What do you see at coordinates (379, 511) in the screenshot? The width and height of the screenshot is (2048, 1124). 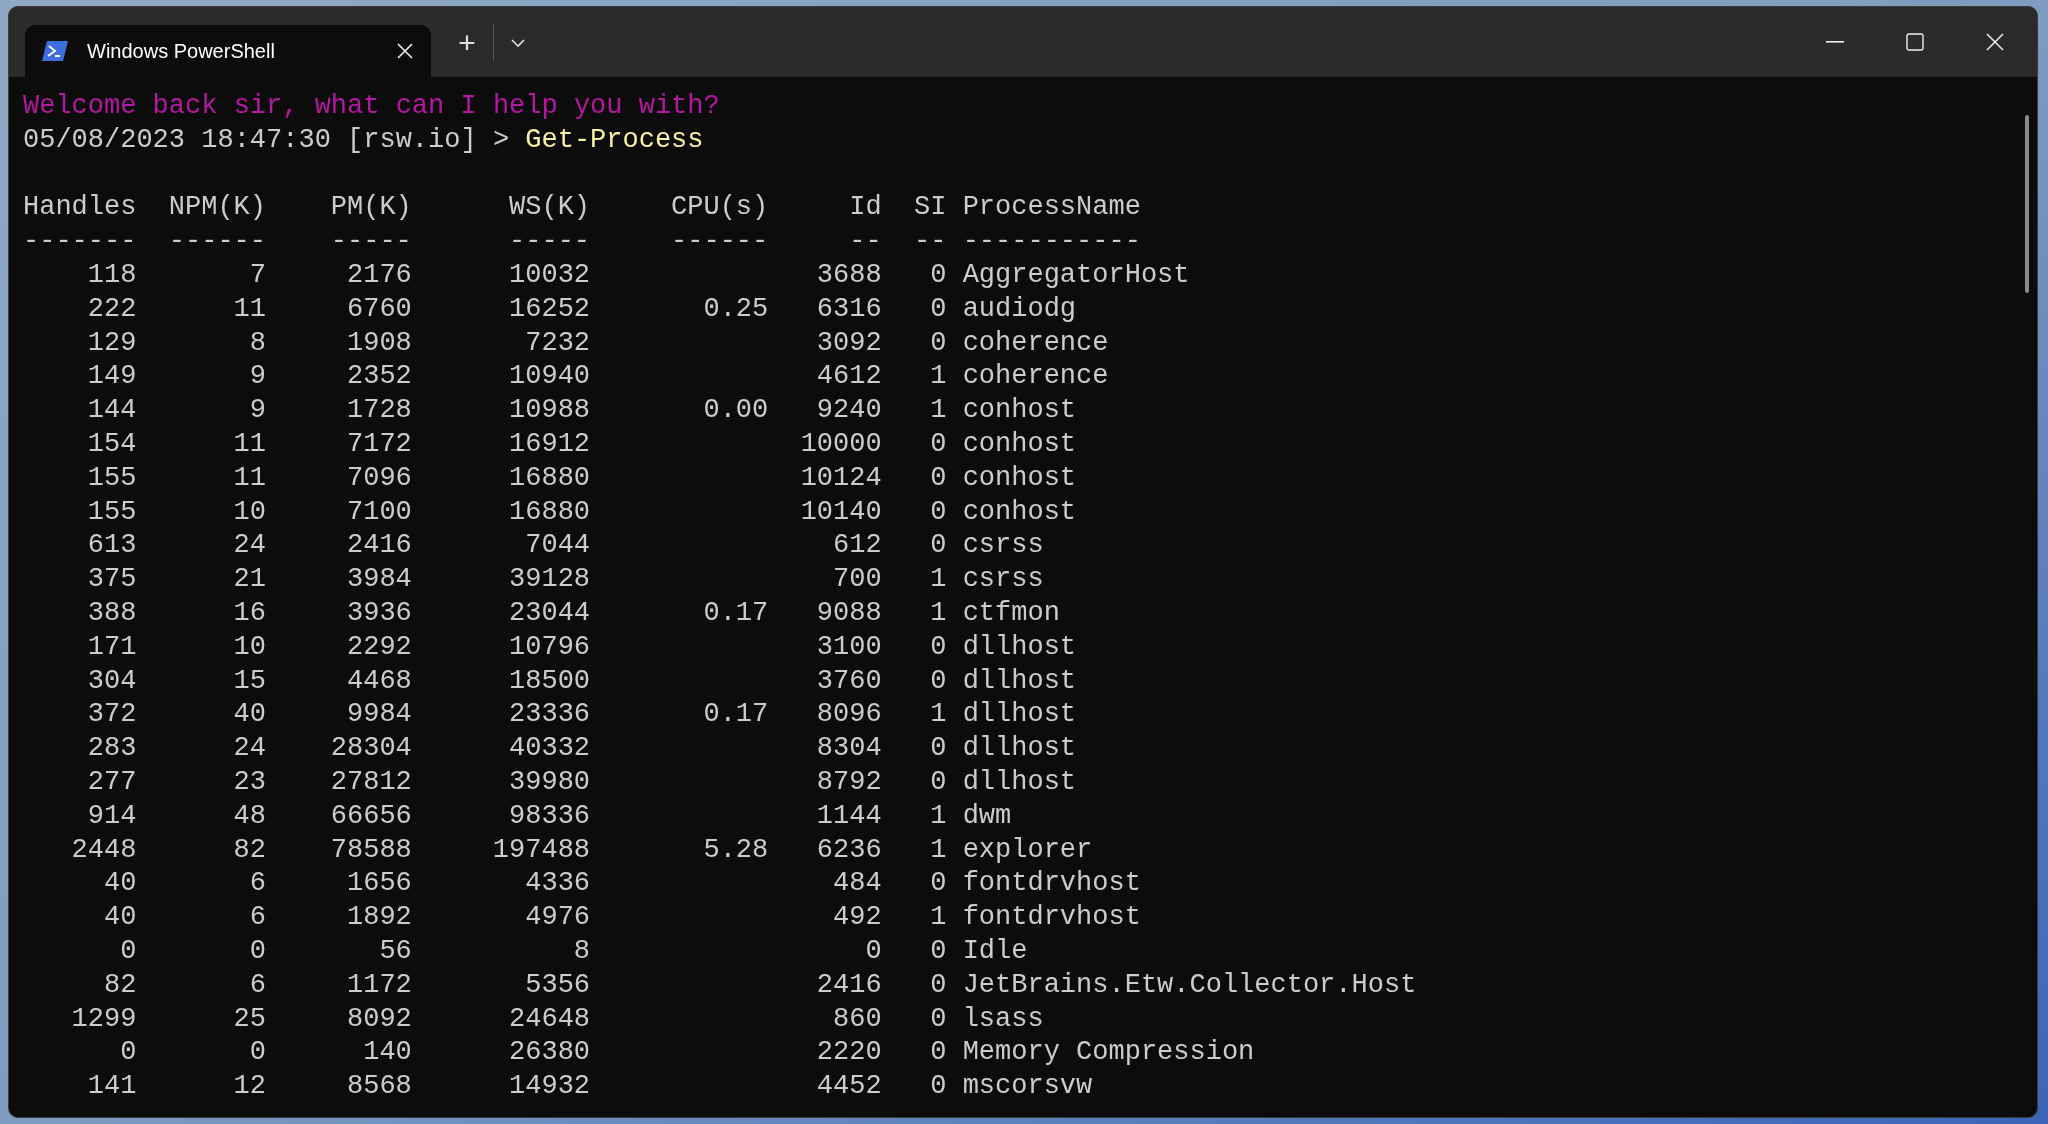 I see `table-cell: 7100` at bounding box center [379, 511].